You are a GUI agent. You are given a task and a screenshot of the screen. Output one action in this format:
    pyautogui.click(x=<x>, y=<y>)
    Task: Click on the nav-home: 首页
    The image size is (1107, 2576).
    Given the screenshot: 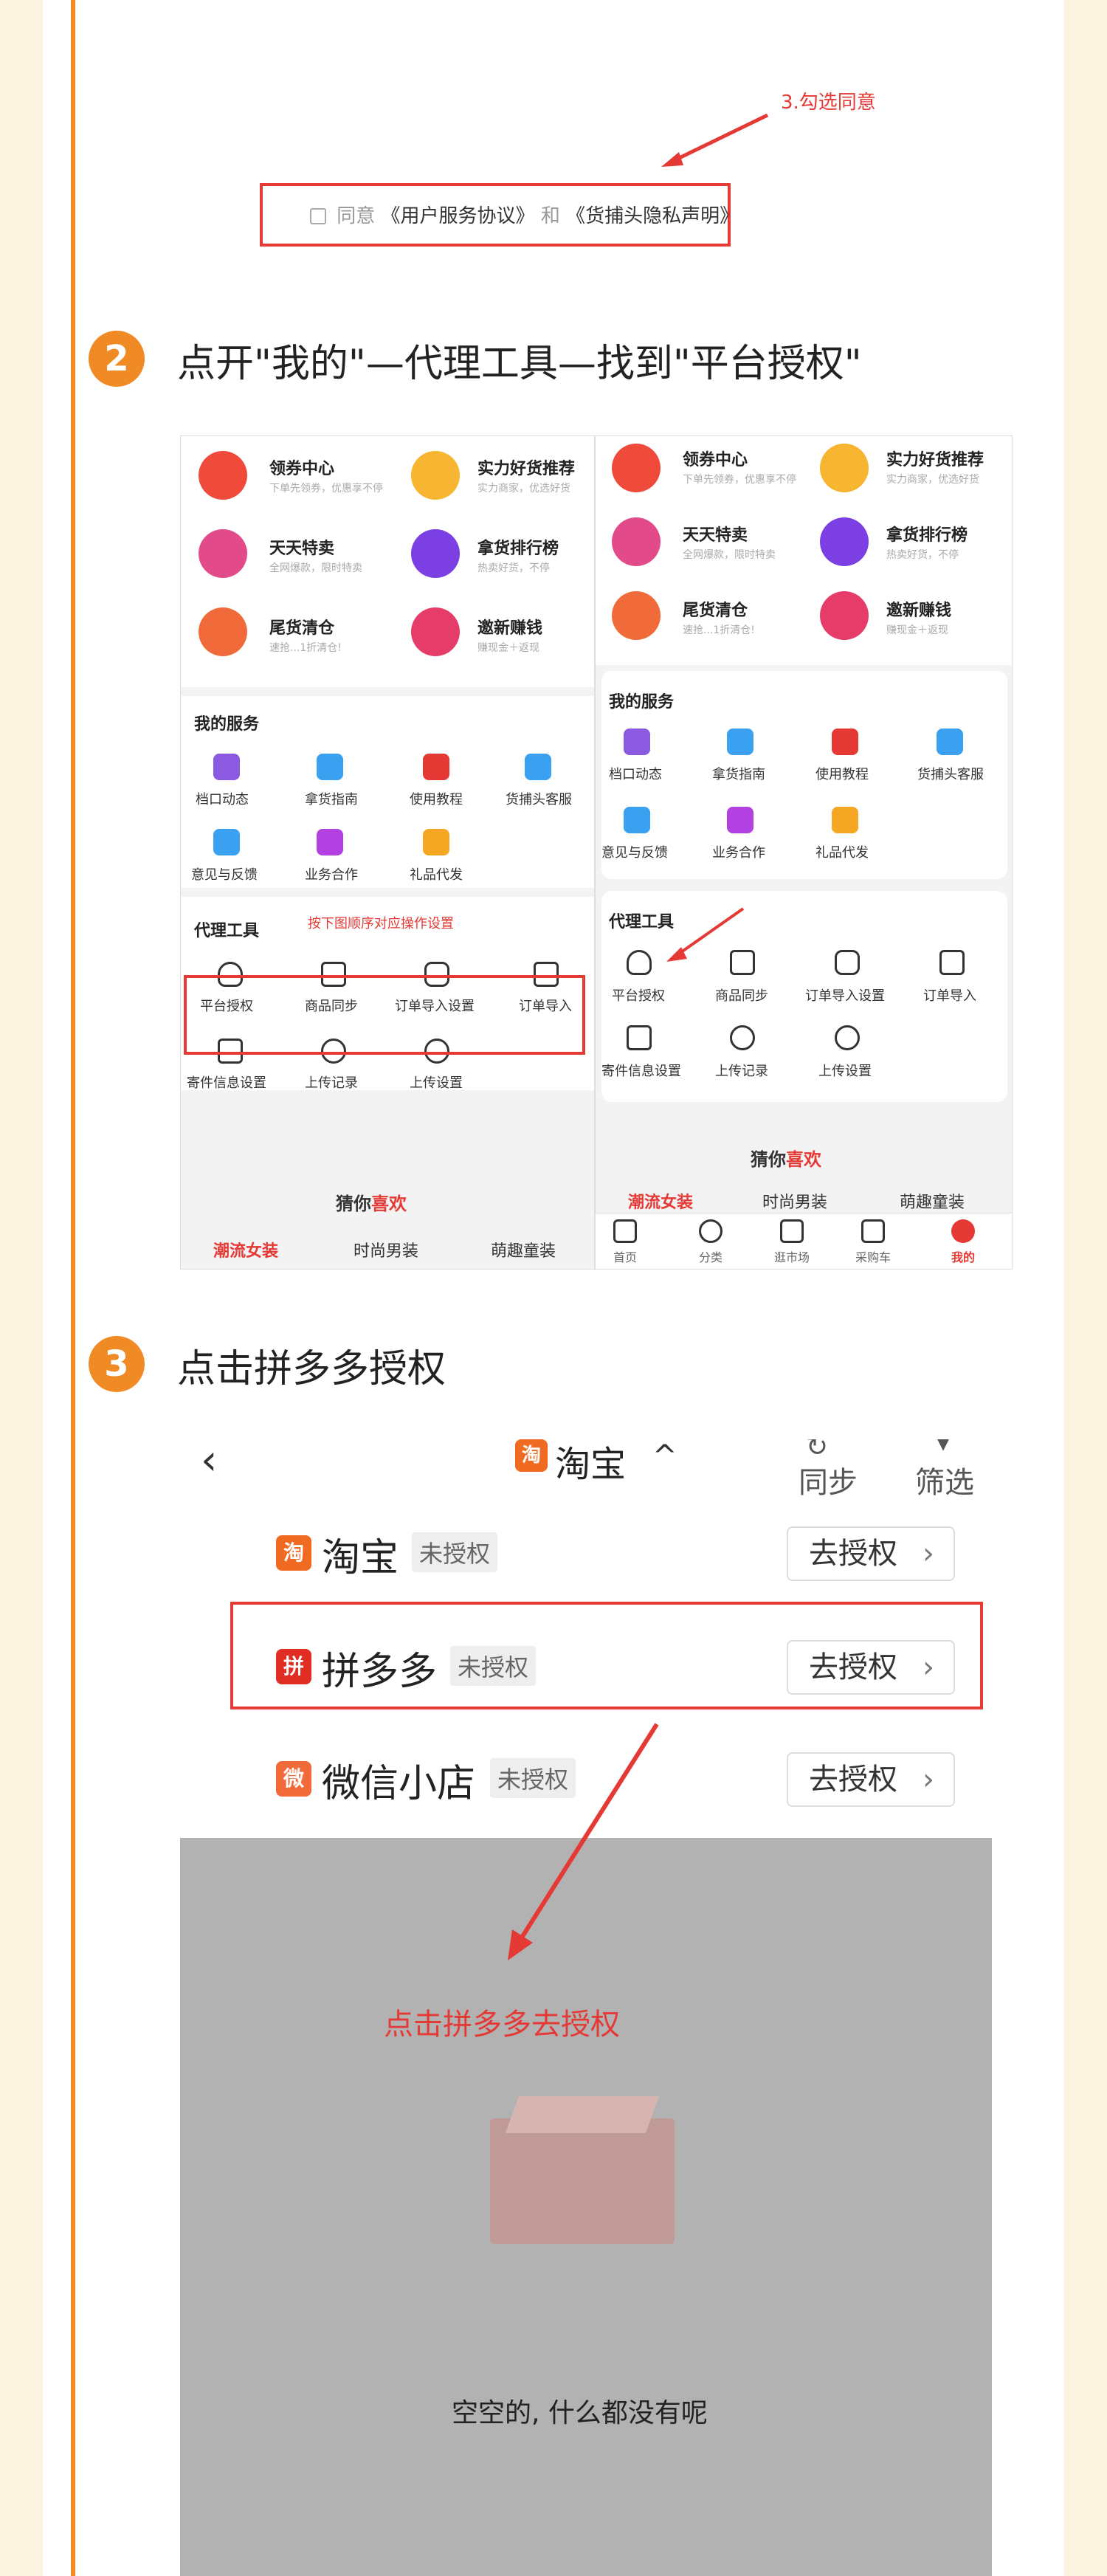 What is the action you would take?
    pyautogui.click(x=625, y=1256)
    